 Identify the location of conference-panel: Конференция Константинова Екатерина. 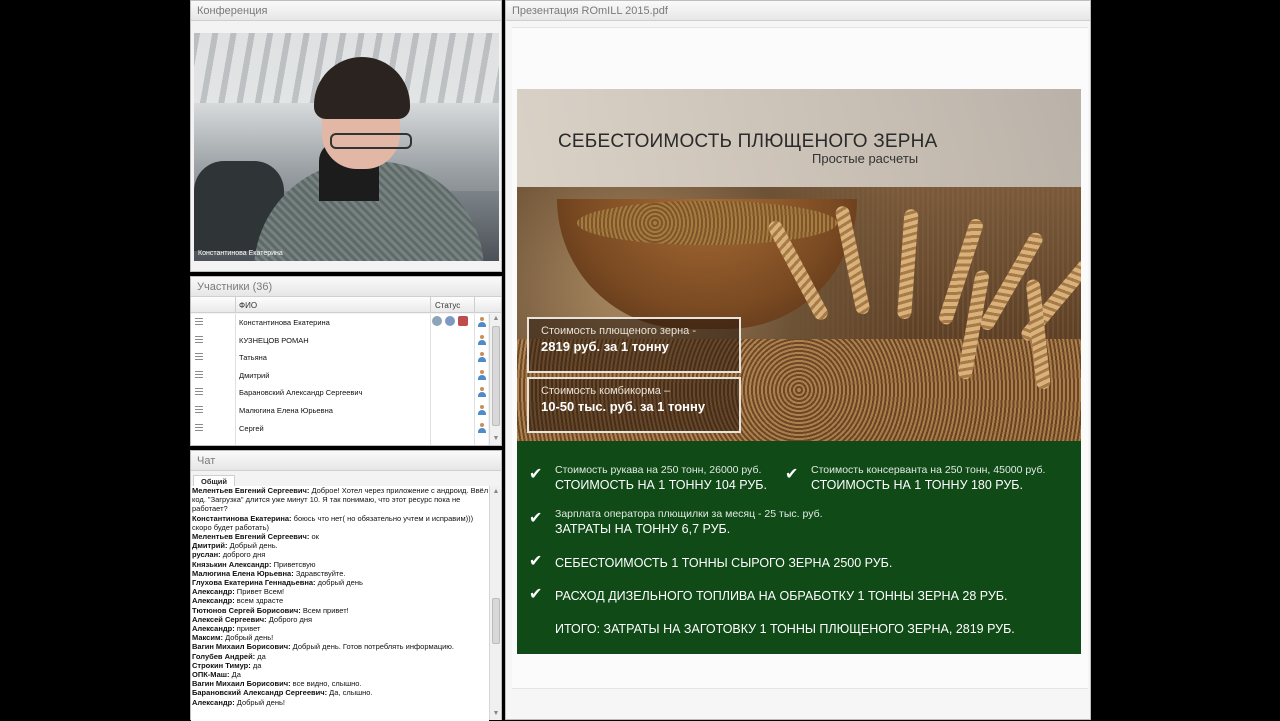
(346, 136).